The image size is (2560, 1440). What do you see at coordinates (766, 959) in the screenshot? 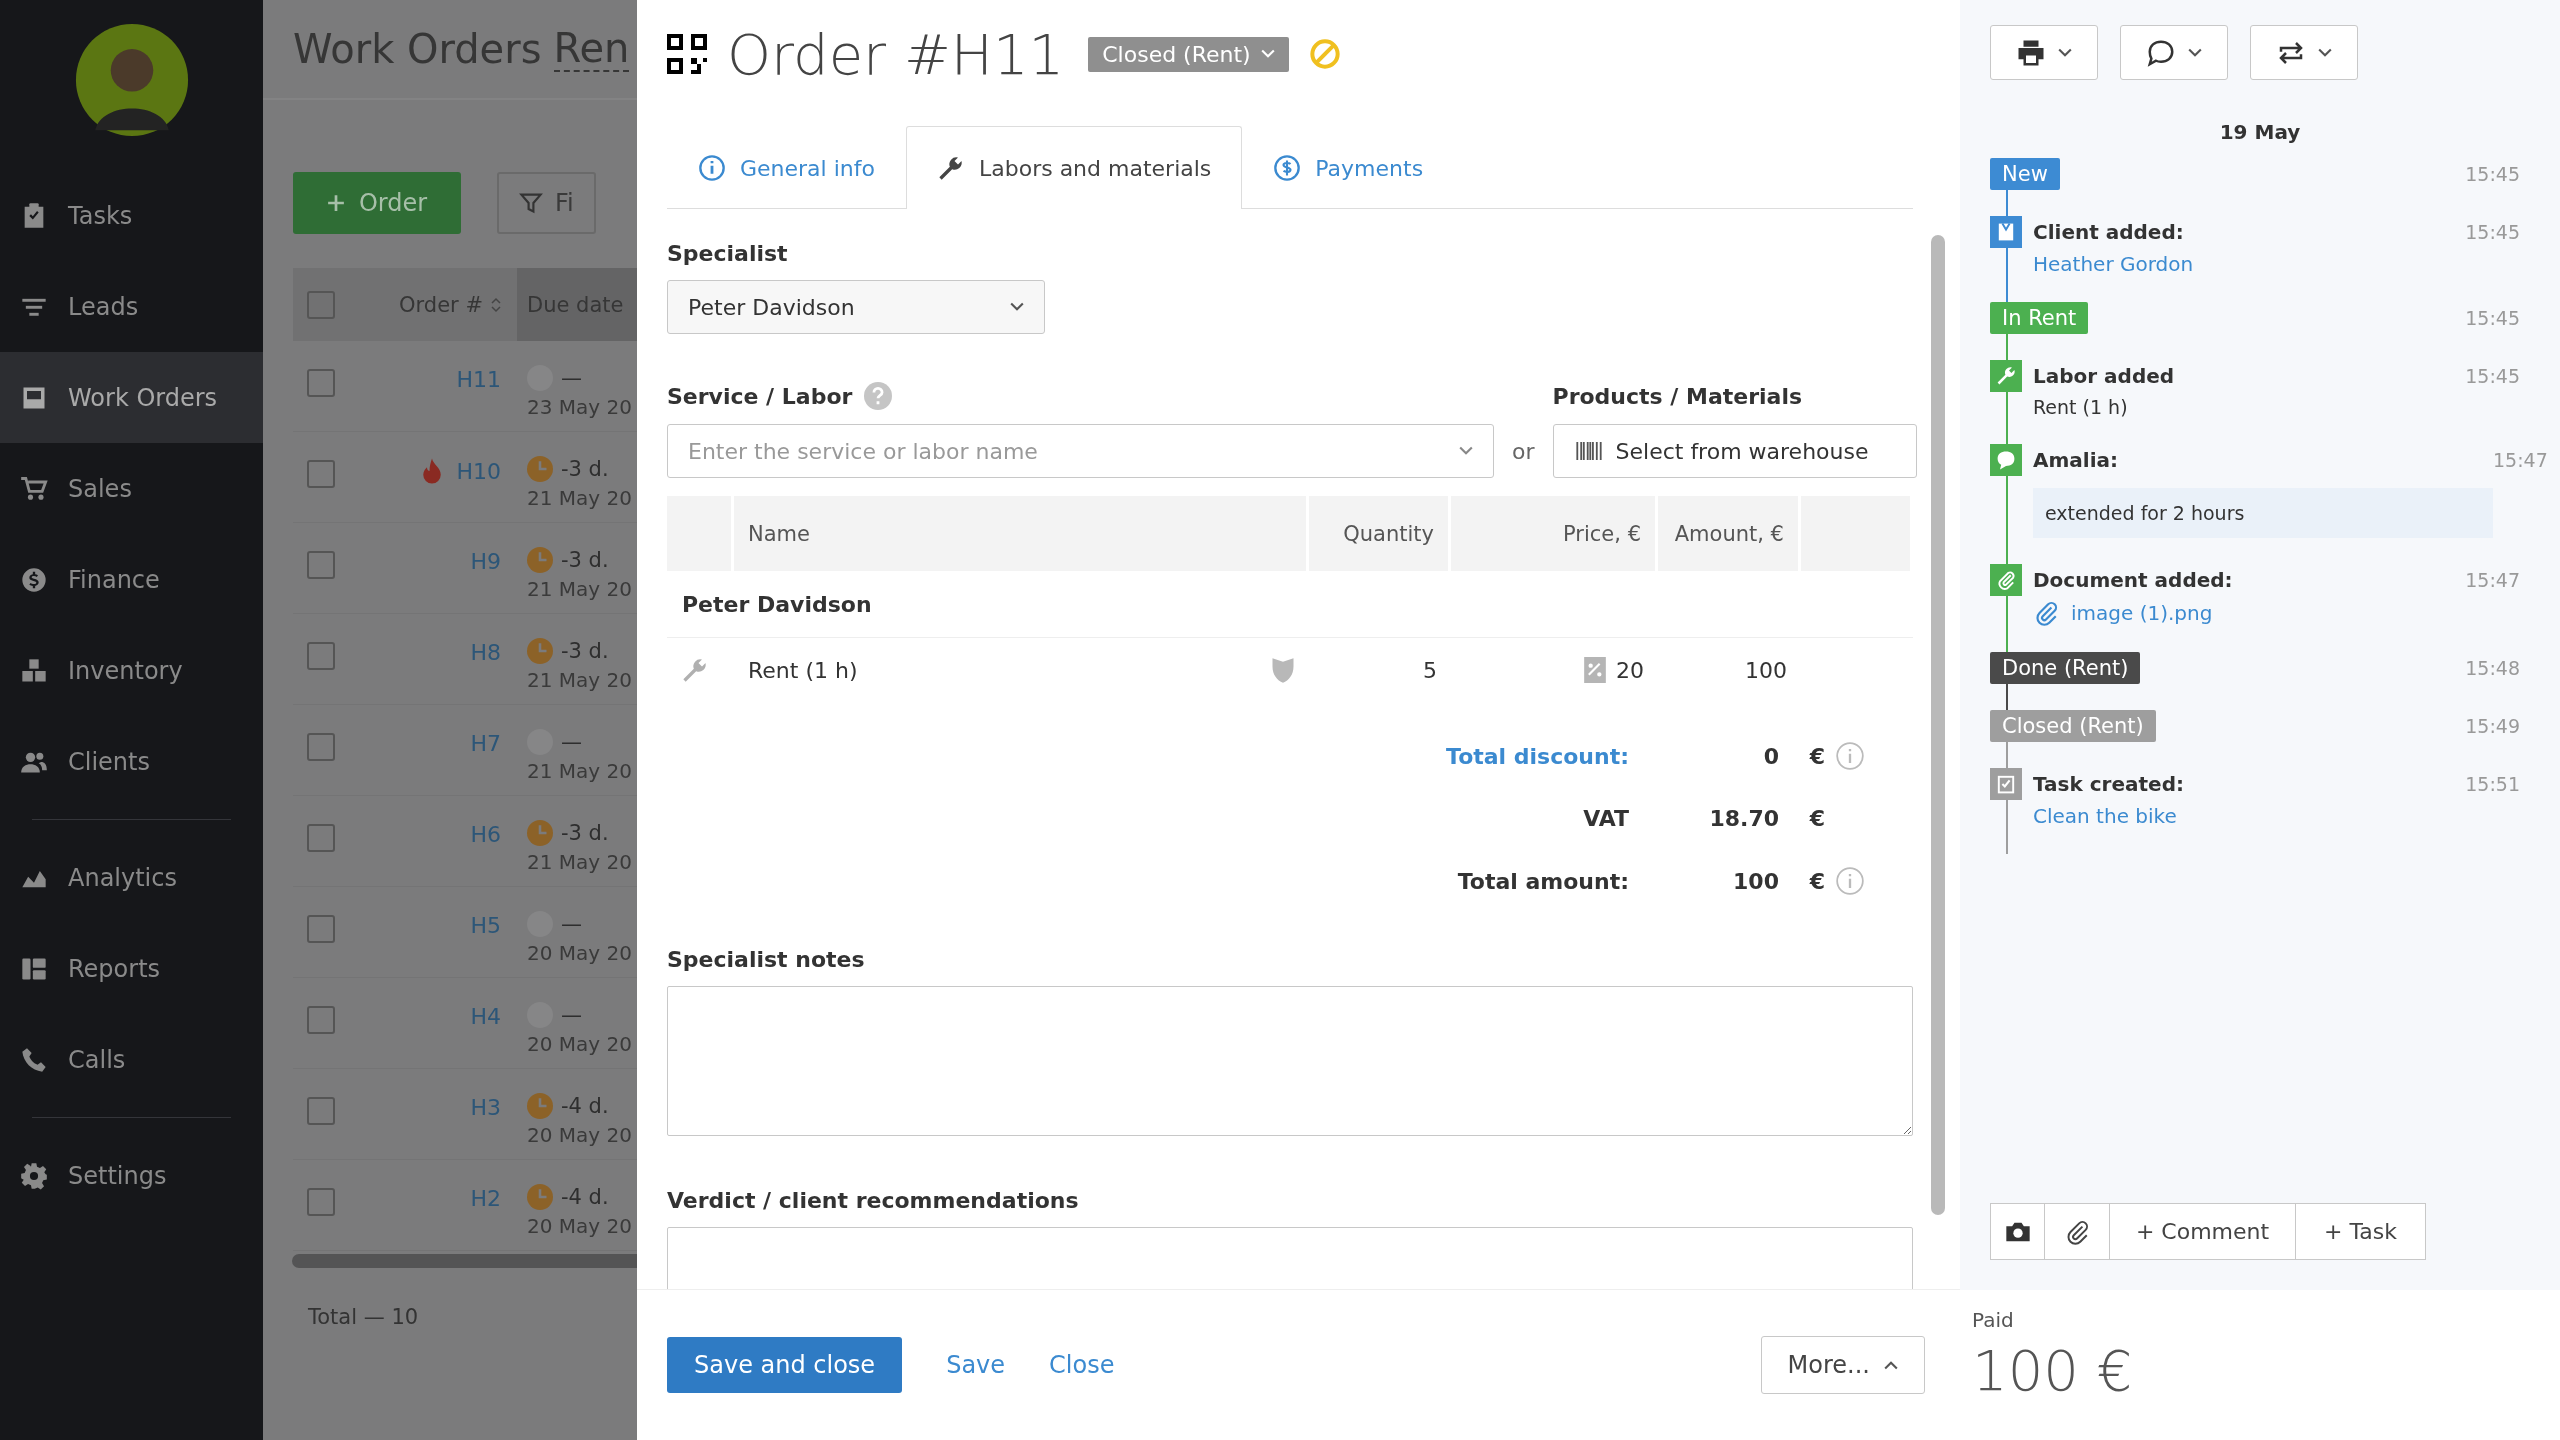
I see `field-label: Specialist notes` at bounding box center [766, 959].